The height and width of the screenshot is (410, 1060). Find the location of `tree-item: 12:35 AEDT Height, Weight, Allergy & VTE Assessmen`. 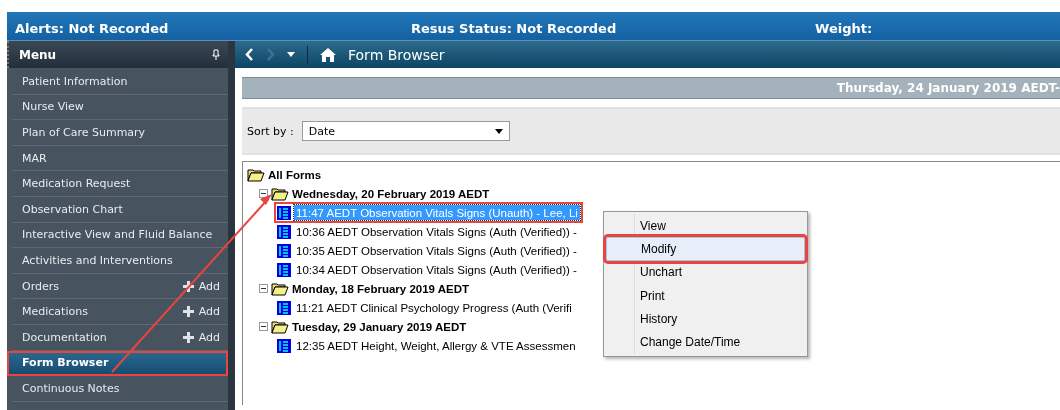

tree-item: 12:35 AEDT Height, Weight, Allergy & VTE Assessmen is located at coordinates (427, 345).